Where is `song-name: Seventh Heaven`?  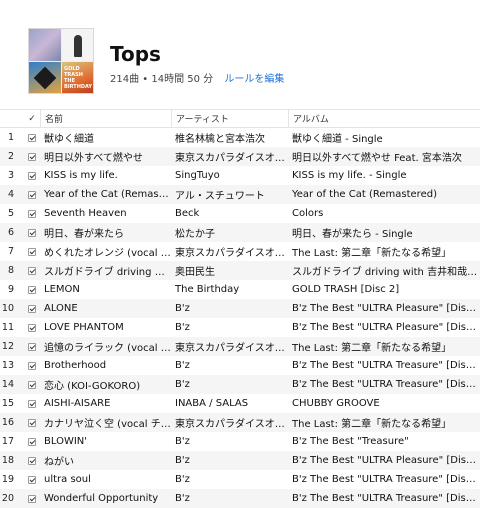 song-name: Seventh Heaven is located at coordinates (85, 213).